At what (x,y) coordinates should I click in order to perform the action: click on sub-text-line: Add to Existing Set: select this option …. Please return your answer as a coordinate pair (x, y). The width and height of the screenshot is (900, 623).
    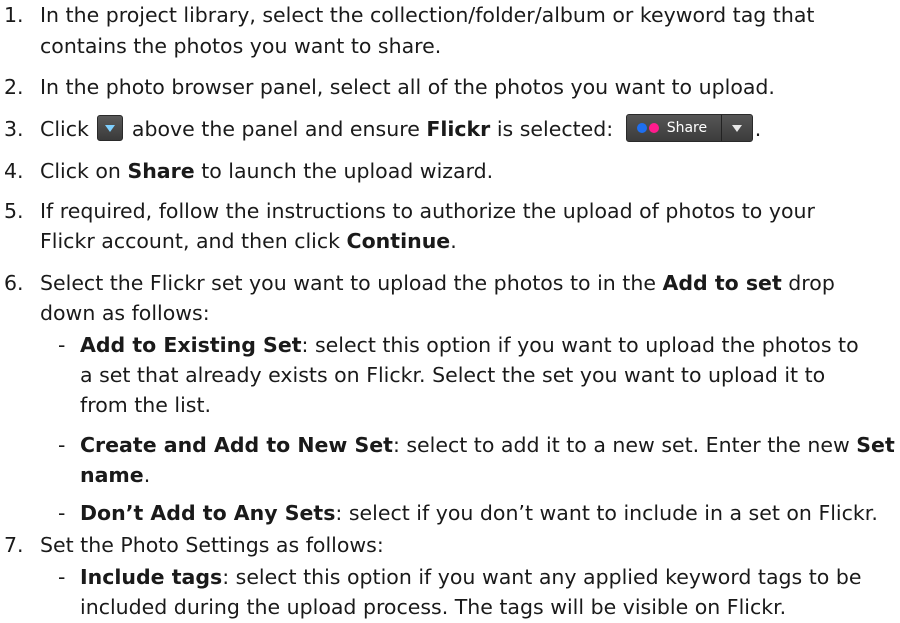
    Looking at the image, I should click on (469, 345).